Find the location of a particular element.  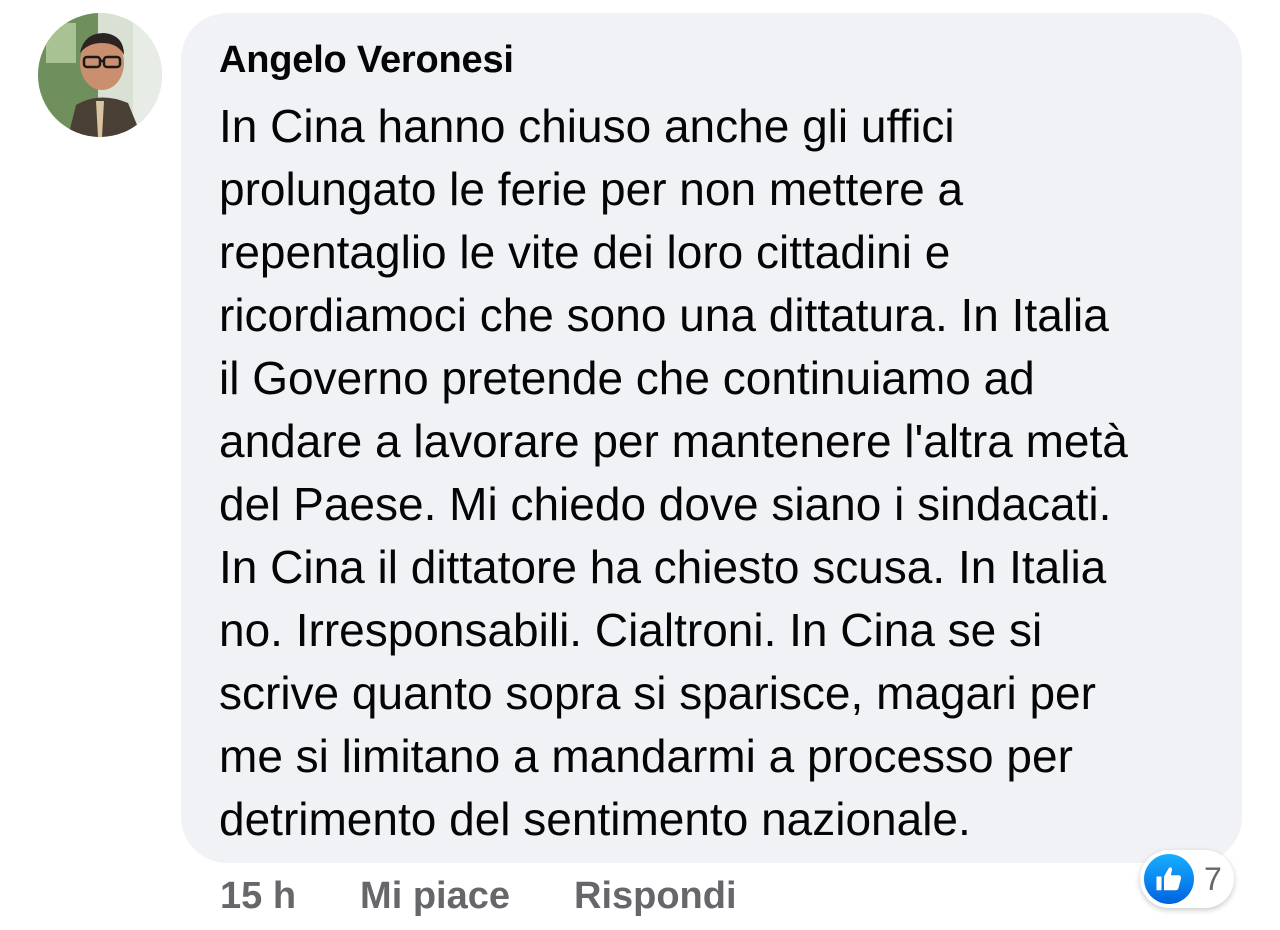

comment-text-line: detrimento del sentimento nazionale. is located at coordinates (595, 819).